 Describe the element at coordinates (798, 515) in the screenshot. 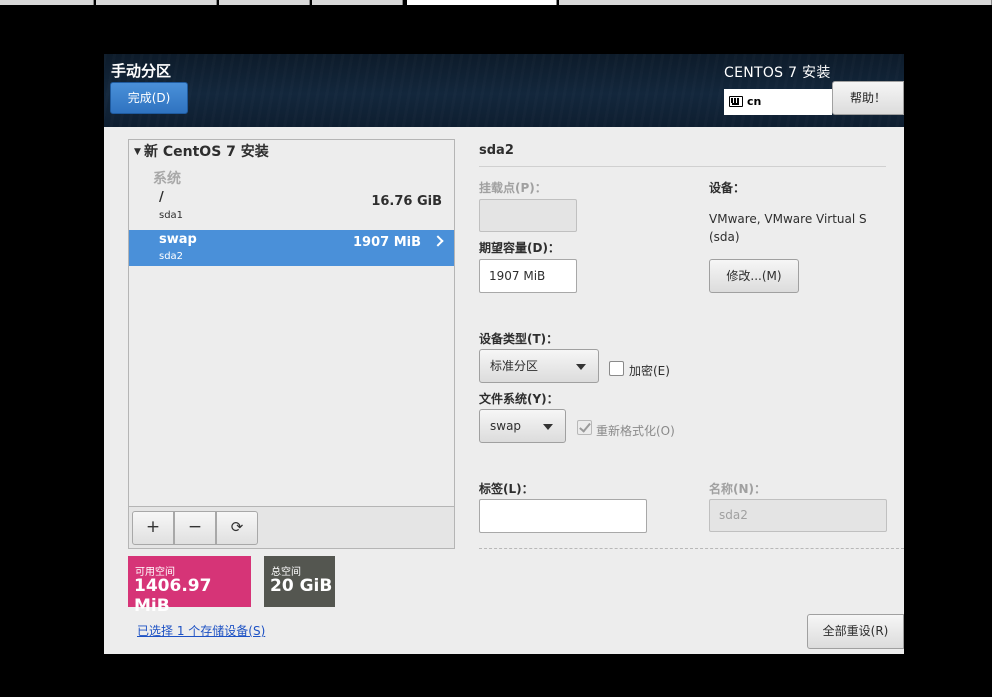

I see `name-input: sda2` at that location.